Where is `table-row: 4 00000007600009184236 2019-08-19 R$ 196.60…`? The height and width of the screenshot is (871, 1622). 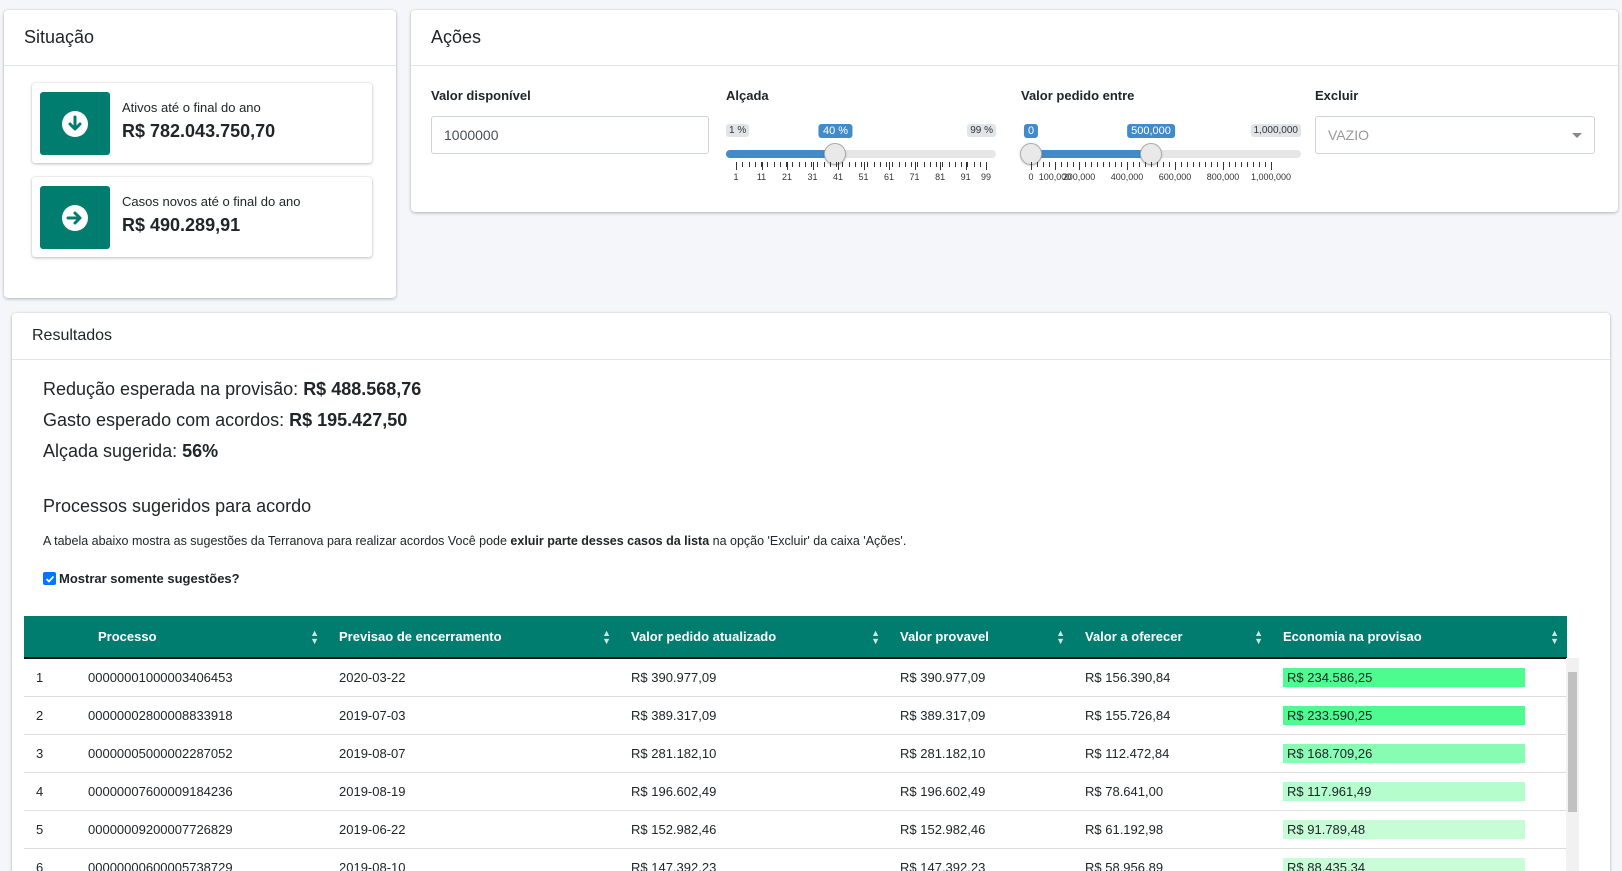
table-row: 4 00000007600009184236 2019-08-19 R$ 196.60… is located at coordinates (795, 791).